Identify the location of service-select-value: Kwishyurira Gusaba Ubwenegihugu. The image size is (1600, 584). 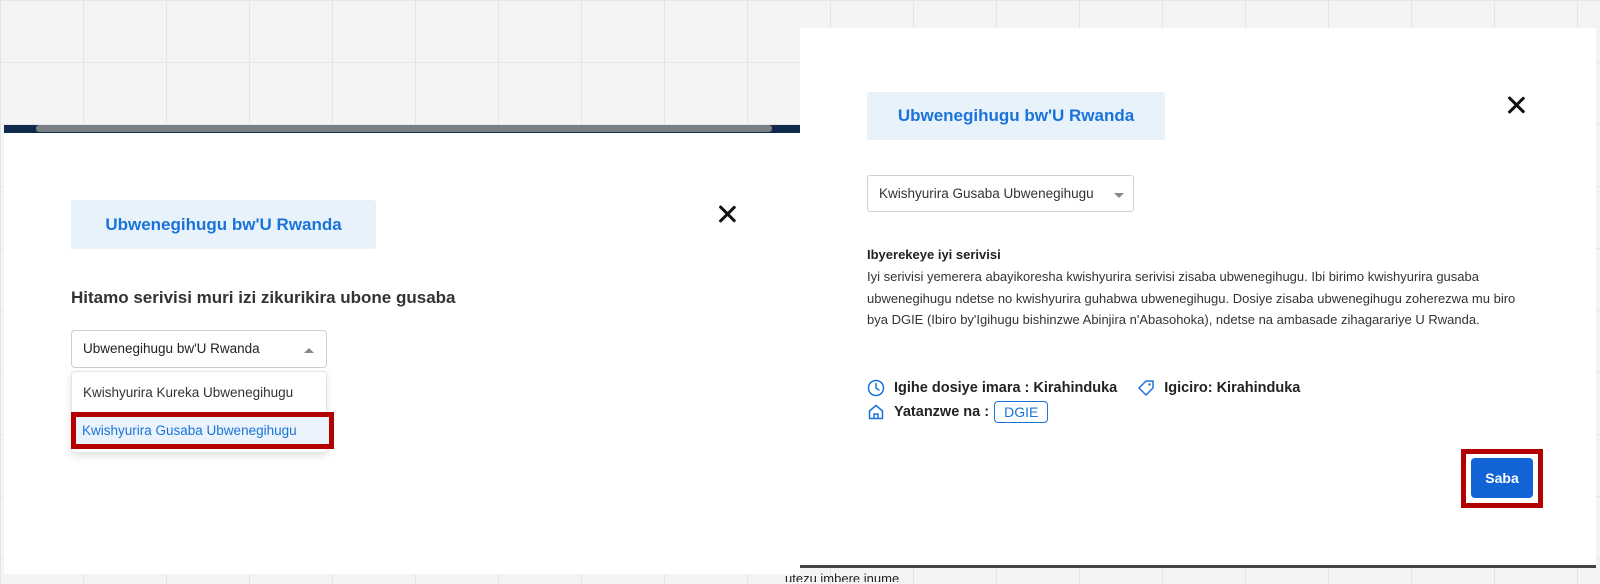
(986, 193).